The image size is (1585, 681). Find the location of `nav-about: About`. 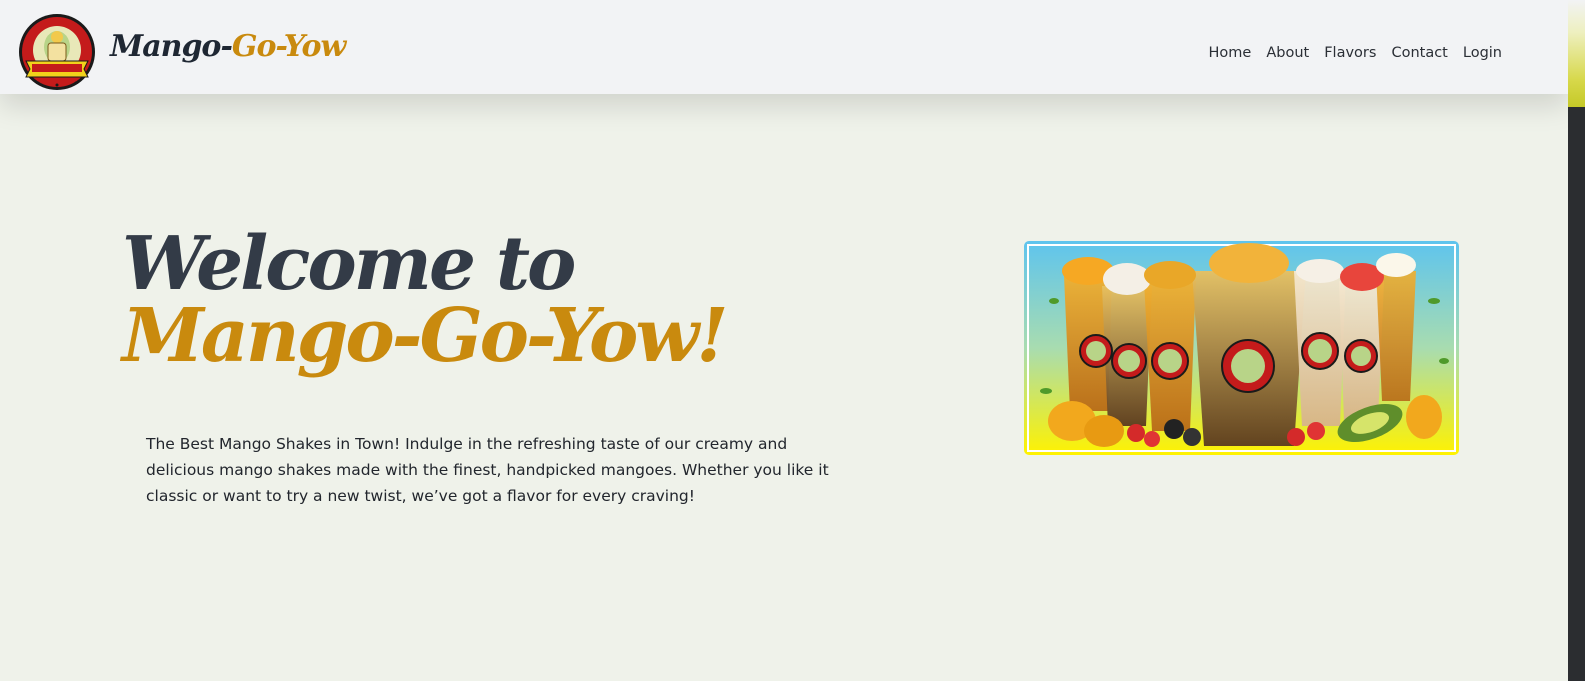

nav-about: About is located at coordinates (1287, 53).